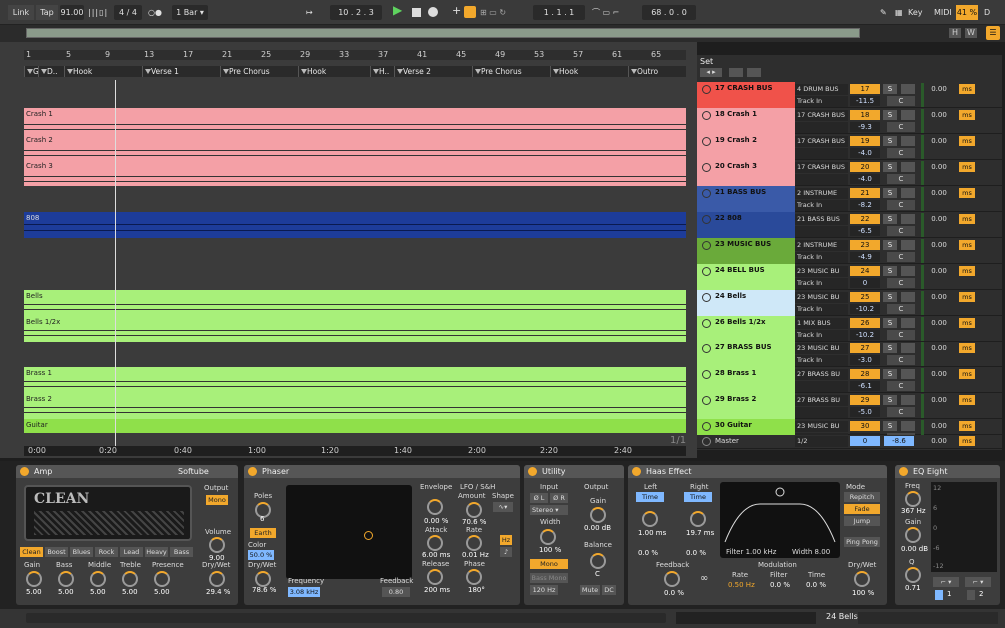 The image size is (1005, 628). Describe the element at coordinates (544, 590) in the screenshot. I see `bass-freq-field: 120 Hz` at that location.